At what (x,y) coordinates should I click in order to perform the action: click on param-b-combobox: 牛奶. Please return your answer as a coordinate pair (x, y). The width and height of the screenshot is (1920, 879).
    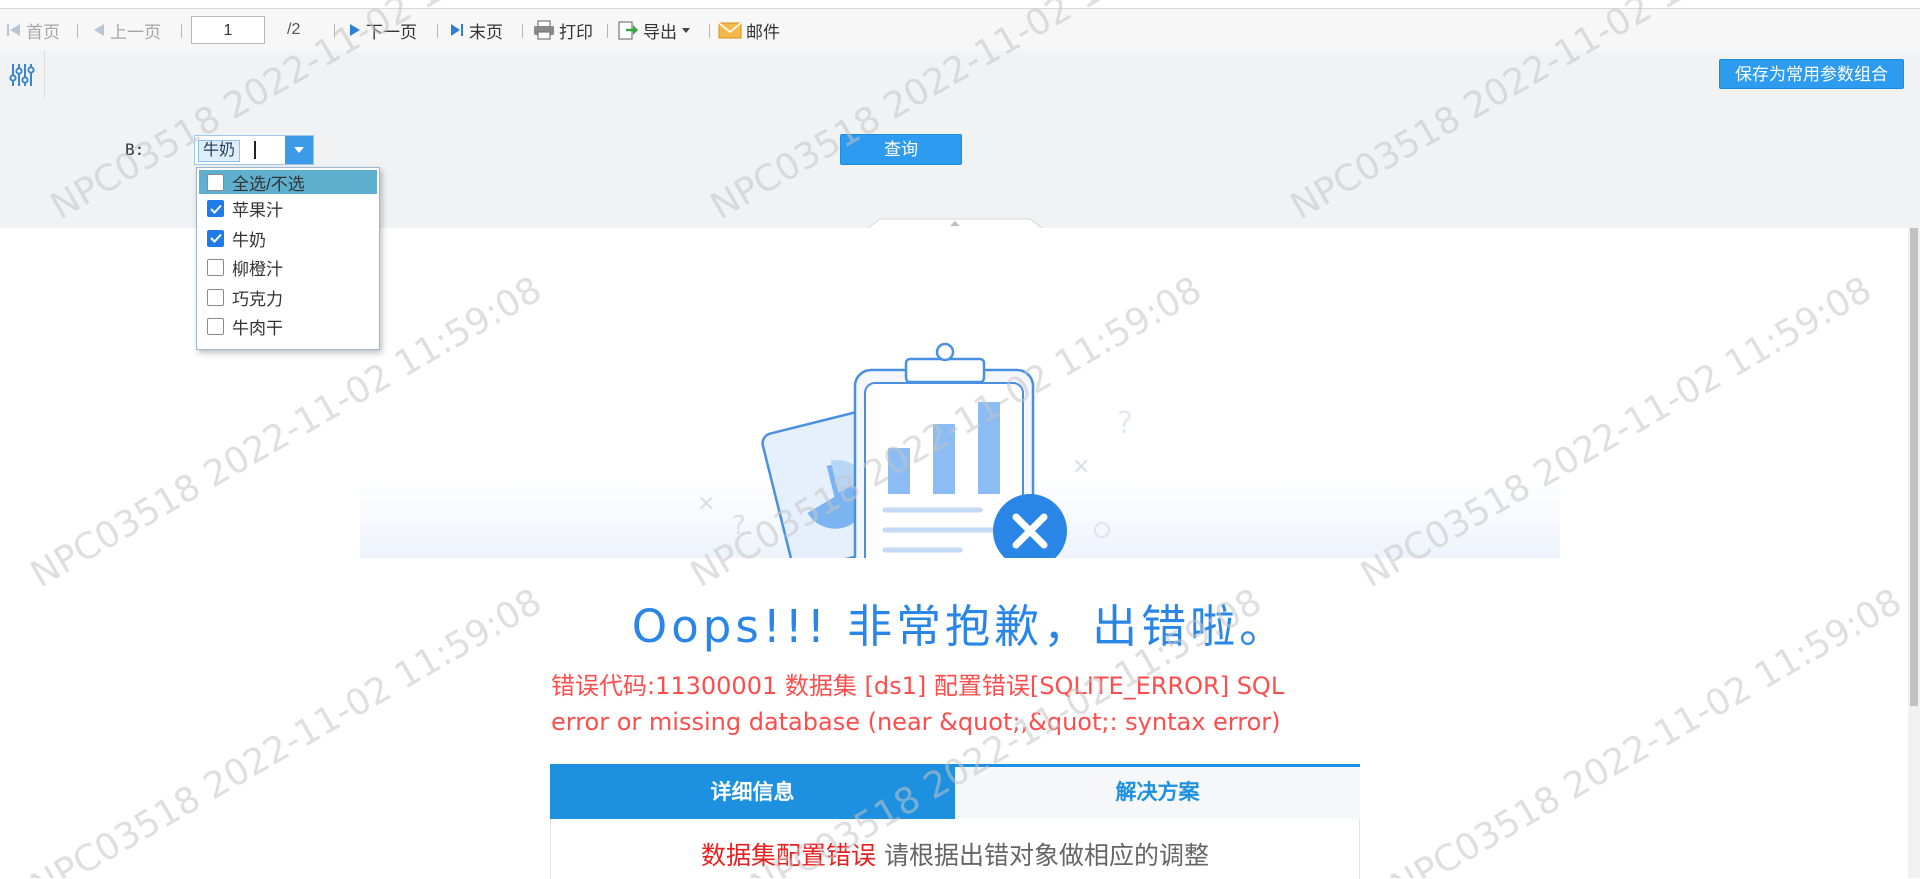
    Looking at the image, I should click on (254, 150).